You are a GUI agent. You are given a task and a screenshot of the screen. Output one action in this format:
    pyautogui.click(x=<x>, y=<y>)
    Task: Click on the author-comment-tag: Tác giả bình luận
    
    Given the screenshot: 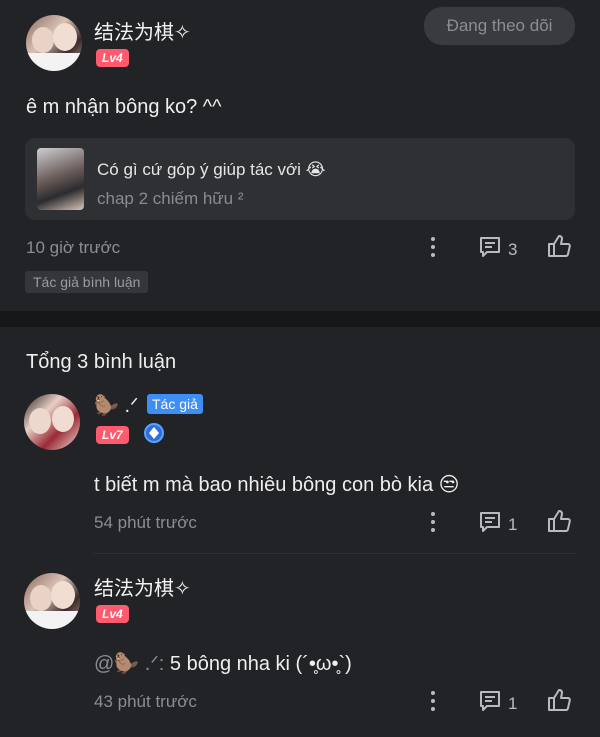 What is the action you would take?
    pyautogui.click(x=87, y=282)
    